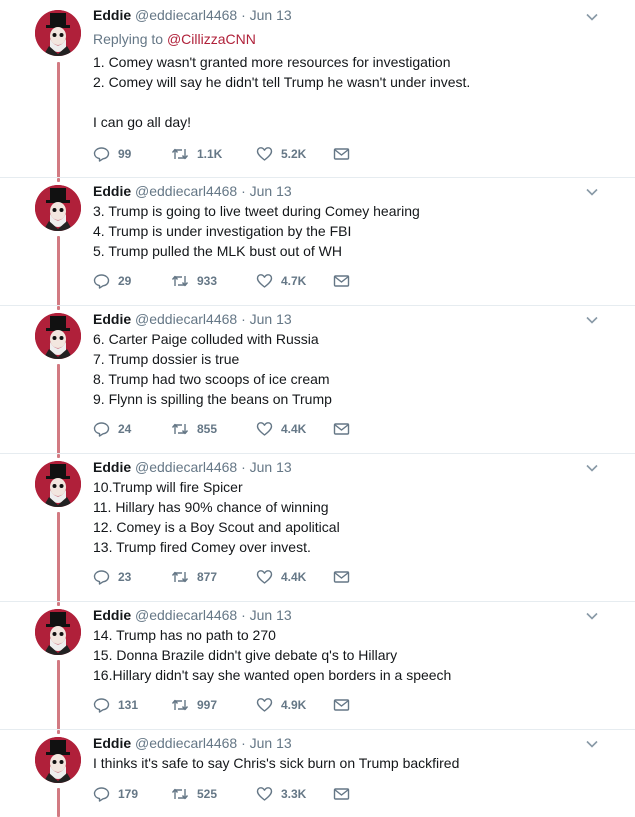 The image size is (635, 817). I want to click on like-button: 4.9K, so click(281, 705).